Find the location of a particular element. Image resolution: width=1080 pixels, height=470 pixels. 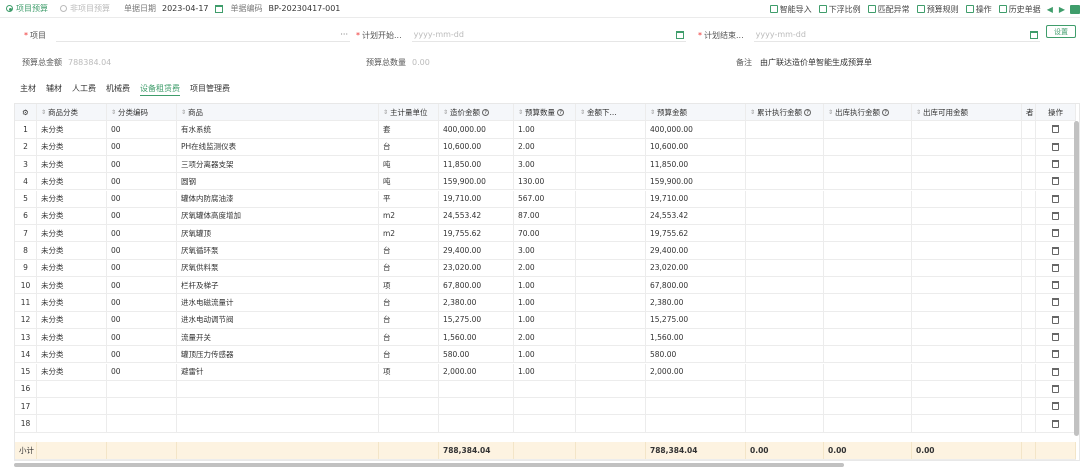

cost-amount-cell: 2,000.00 is located at coordinates (476, 371).